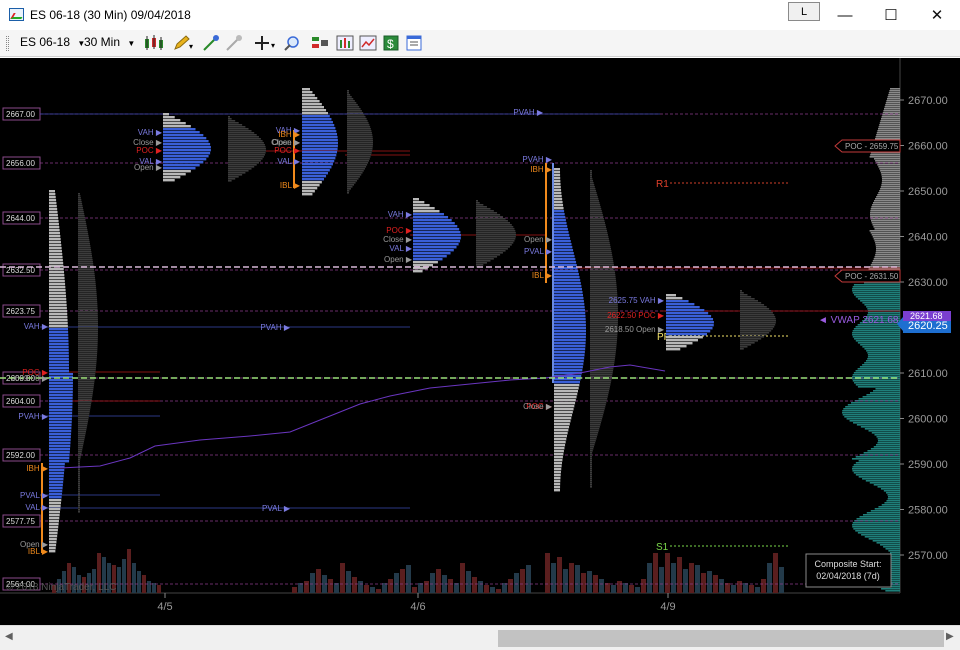 The height and width of the screenshot is (650, 960). Describe the element at coordinates (950, 636) in the screenshot. I see `scroll-right-icon: ▶` at that location.